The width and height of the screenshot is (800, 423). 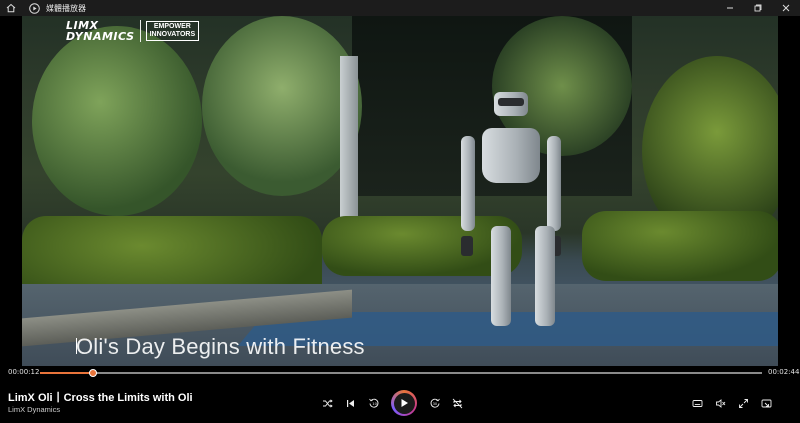 What do you see at coordinates (34, 8) in the screenshot?
I see `media-player-icon` at bounding box center [34, 8].